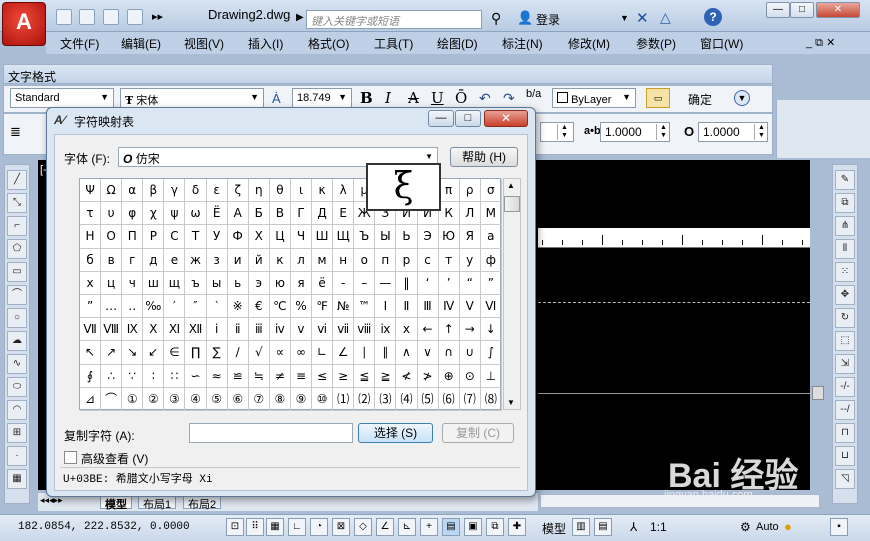 The width and height of the screenshot is (870, 541). I want to click on character-cell: Ч, so click(301, 237).